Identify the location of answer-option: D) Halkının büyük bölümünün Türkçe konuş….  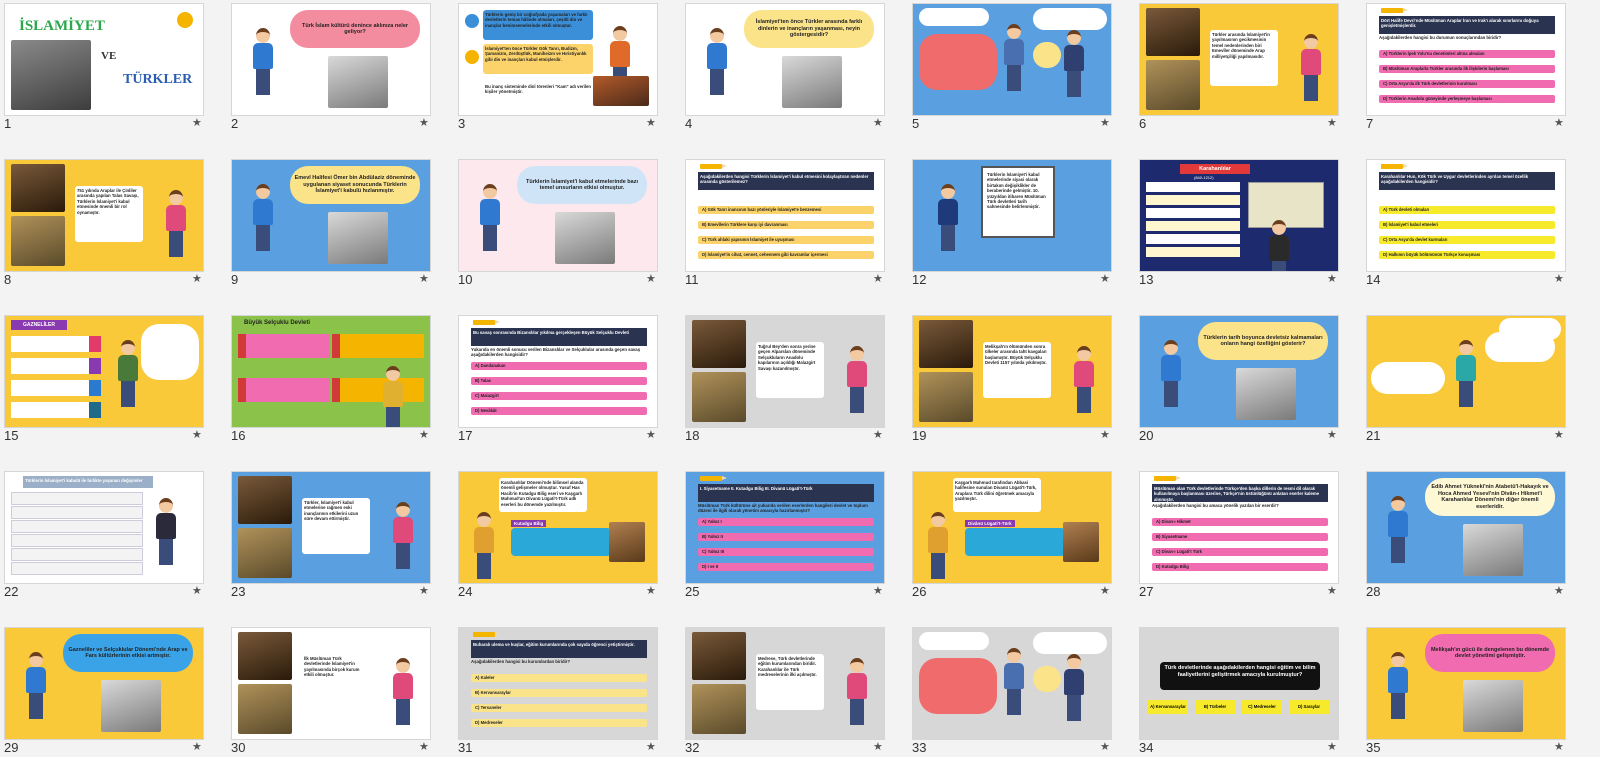
(1467, 255).